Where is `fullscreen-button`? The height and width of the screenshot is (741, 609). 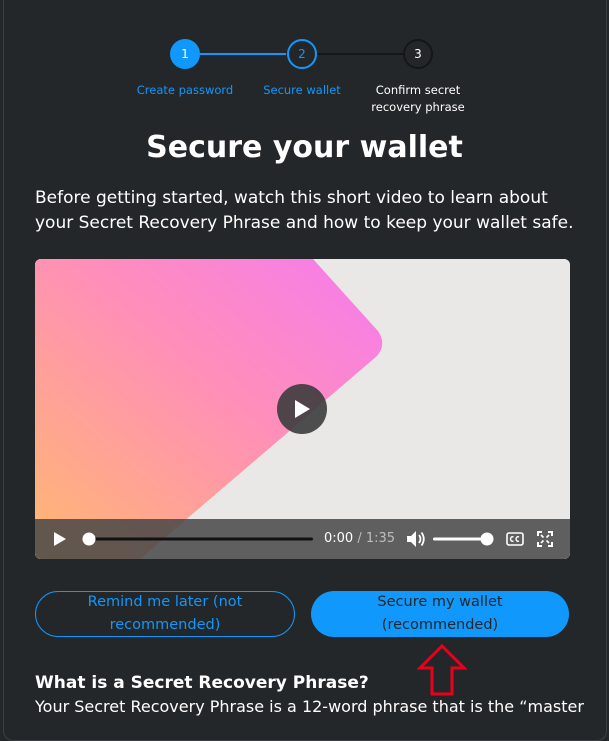
fullscreen-button is located at coordinates (545, 539).